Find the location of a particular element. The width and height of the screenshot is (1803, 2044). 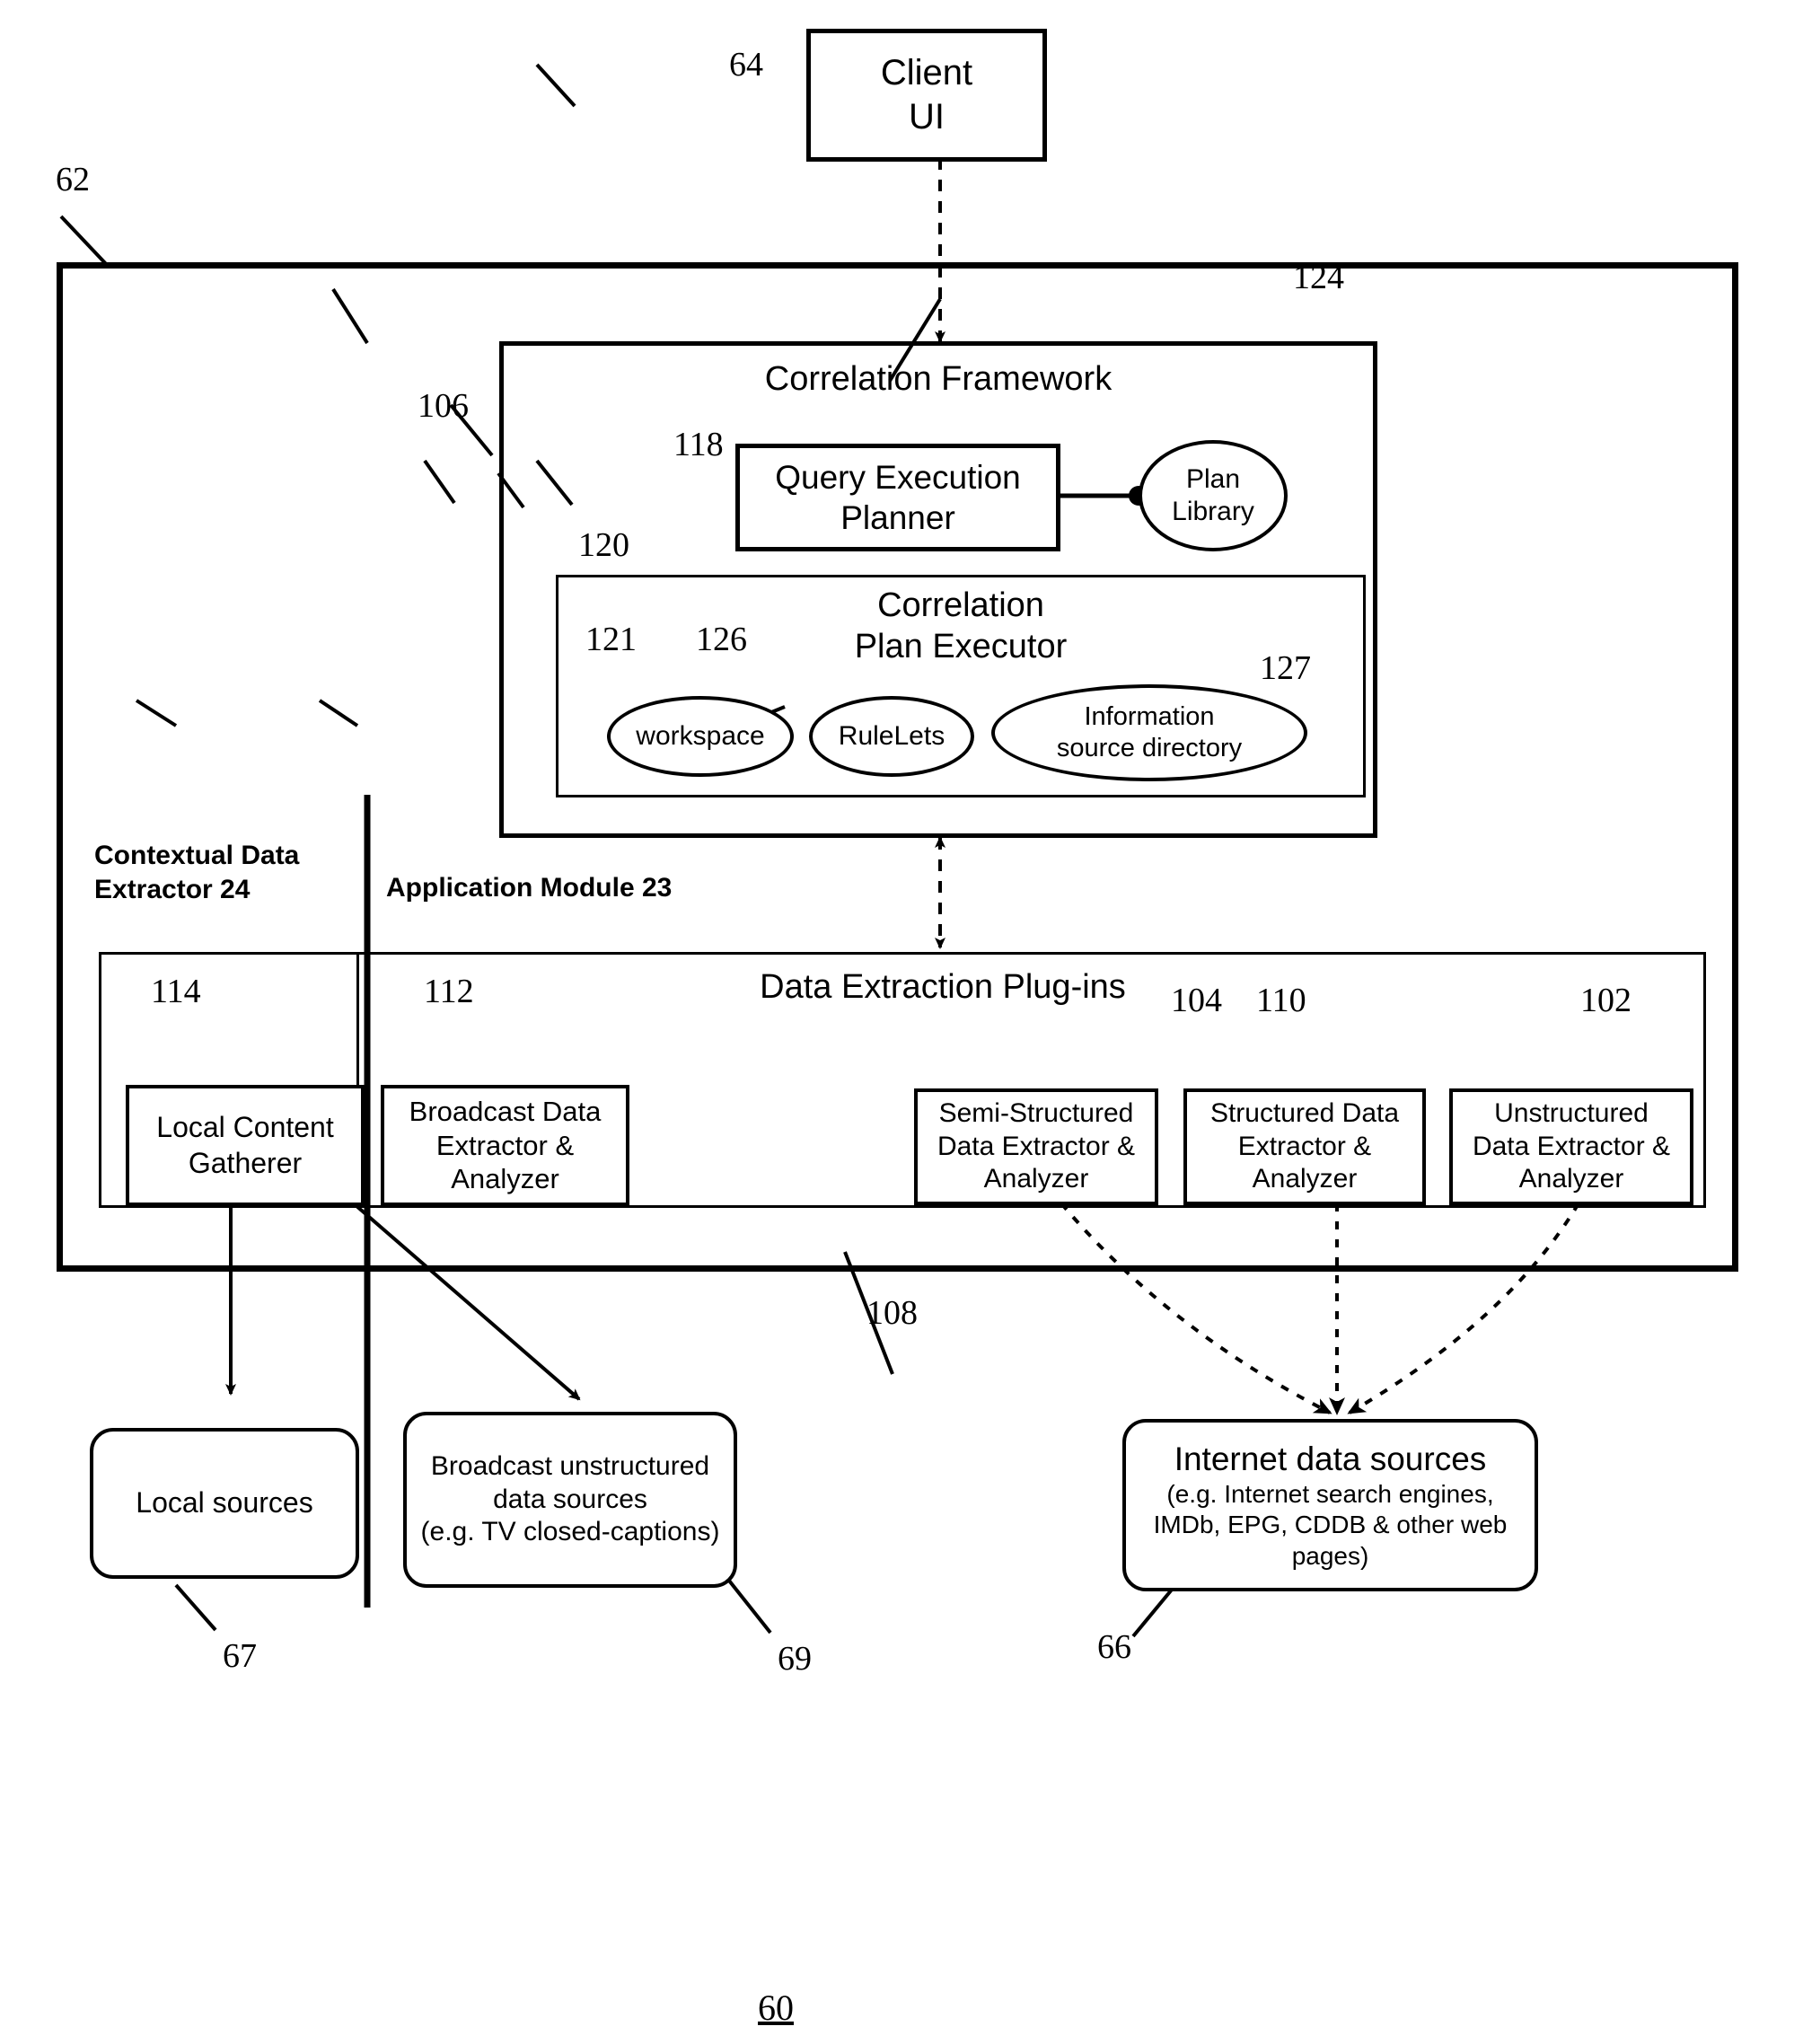

query-execution-planner-label: Query Execution Planner is located at coordinates (898, 497).